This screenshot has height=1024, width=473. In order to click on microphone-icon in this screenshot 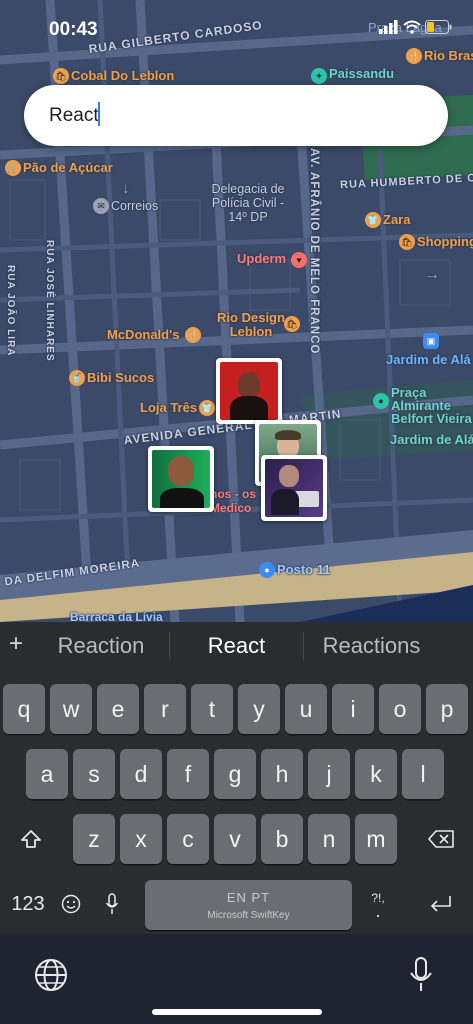, I will do `click(421, 974)`.